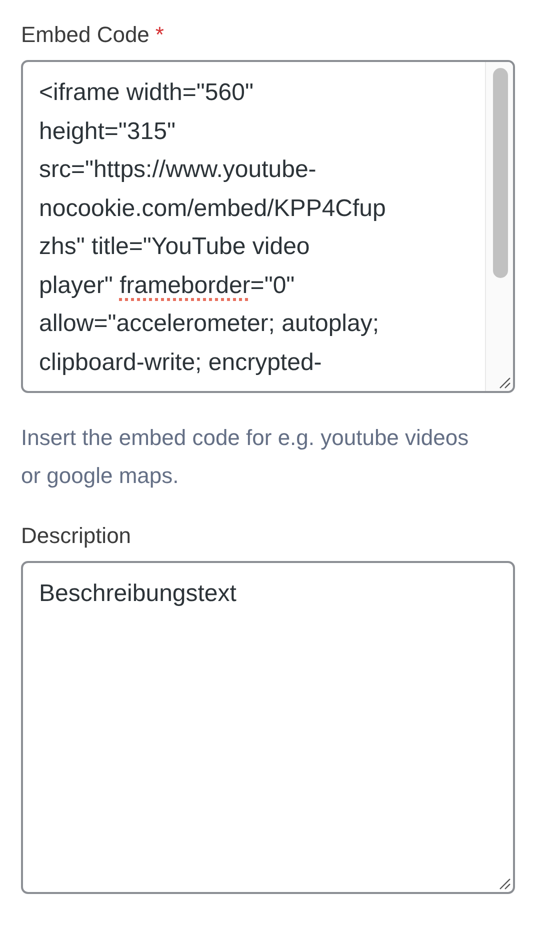 The width and height of the screenshot is (536, 932). What do you see at coordinates (107, 131) in the screenshot?
I see `text-line: height="315"` at bounding box center [107, 131].